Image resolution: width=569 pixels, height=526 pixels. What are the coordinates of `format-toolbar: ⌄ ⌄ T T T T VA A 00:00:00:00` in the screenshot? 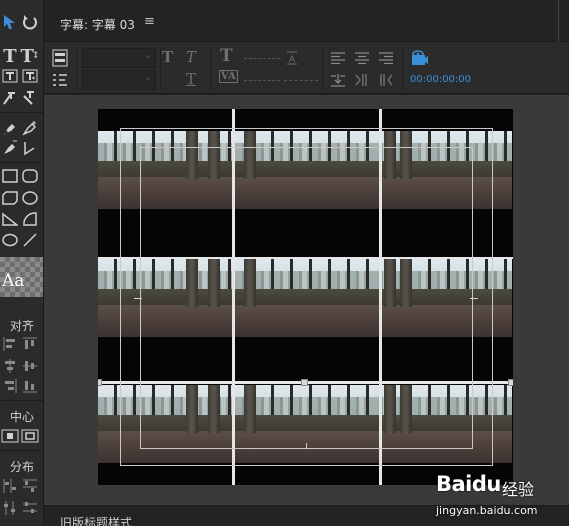 It's located at (306, 68).